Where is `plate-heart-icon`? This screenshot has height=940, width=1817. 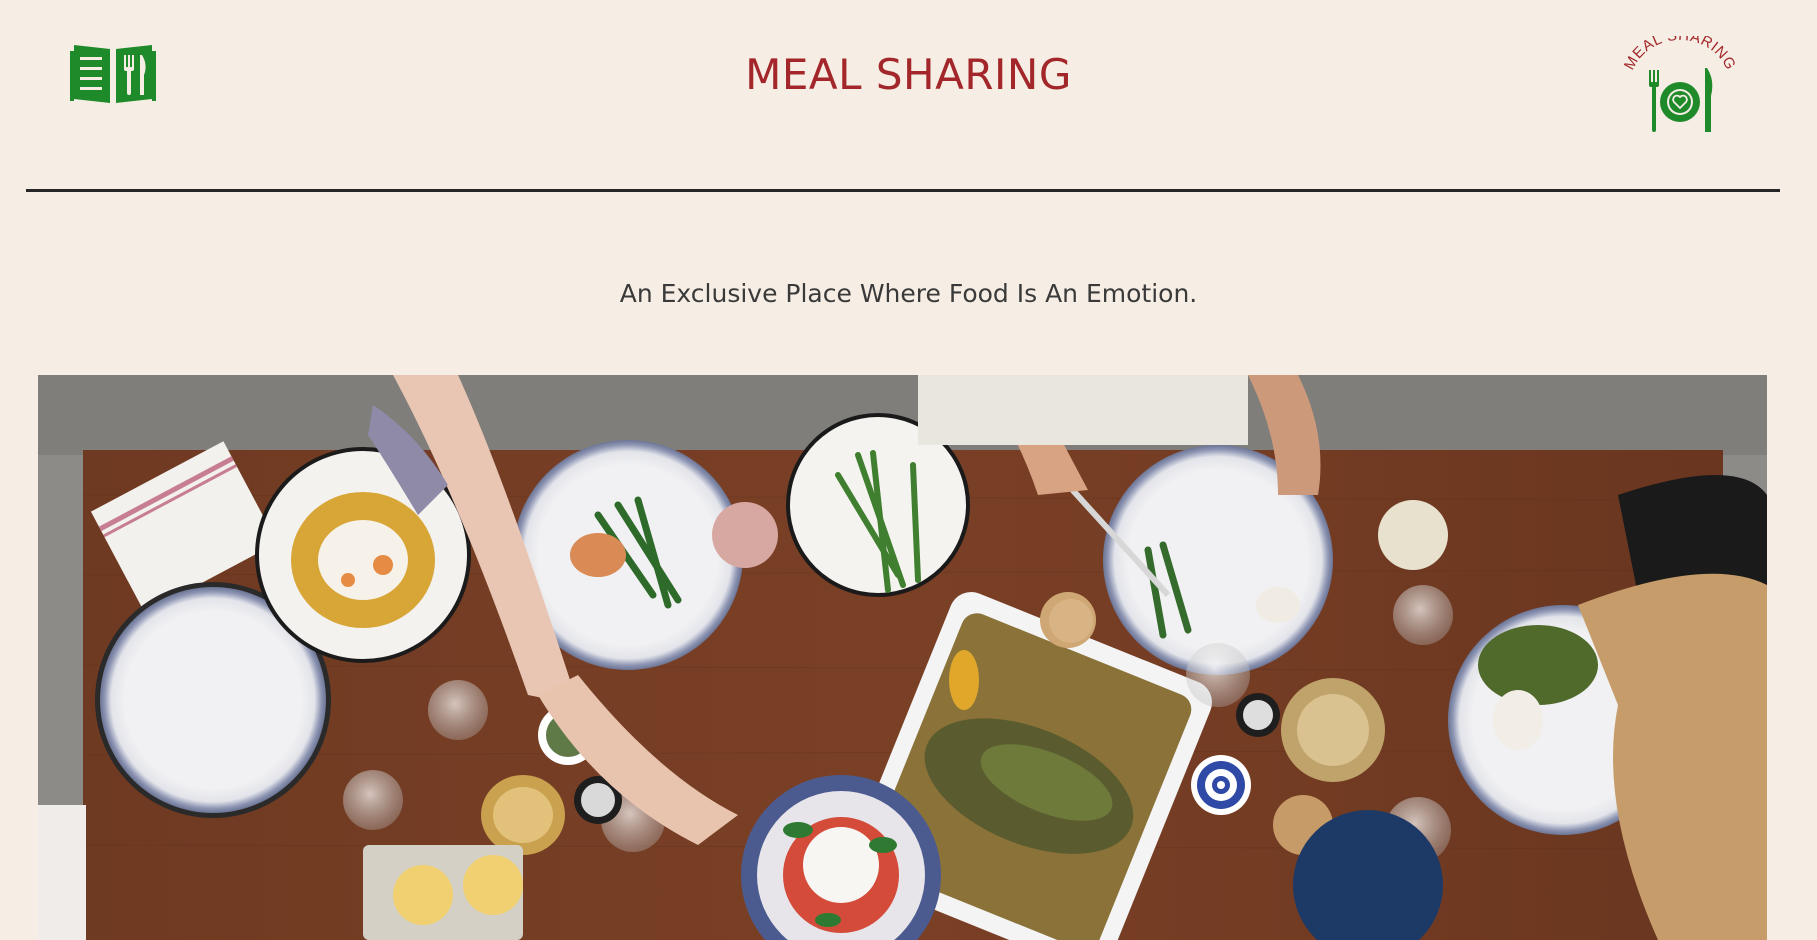 plate-heart-icon is located at coordinates (1680, 102).